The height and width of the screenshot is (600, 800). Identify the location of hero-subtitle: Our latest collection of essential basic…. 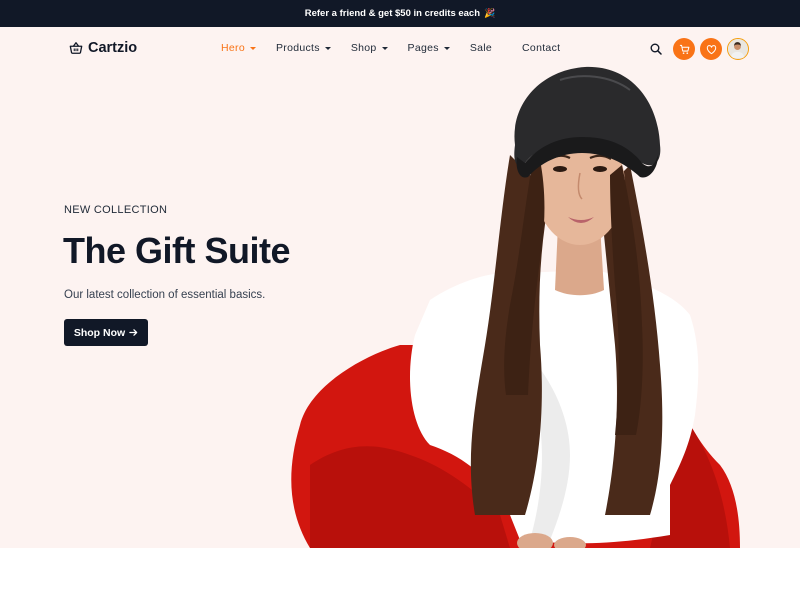
(165, 295).